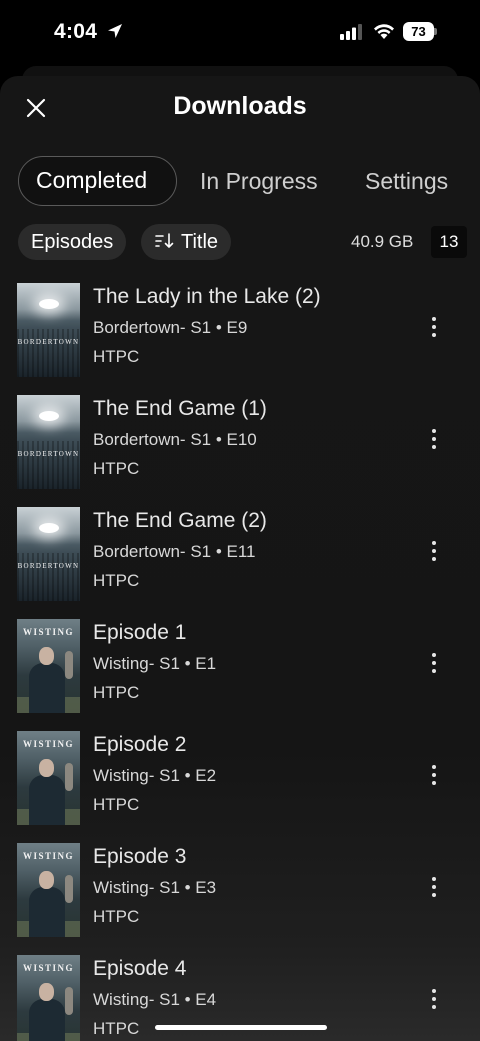  I want to click on wifi-icon, so click(384, 31).